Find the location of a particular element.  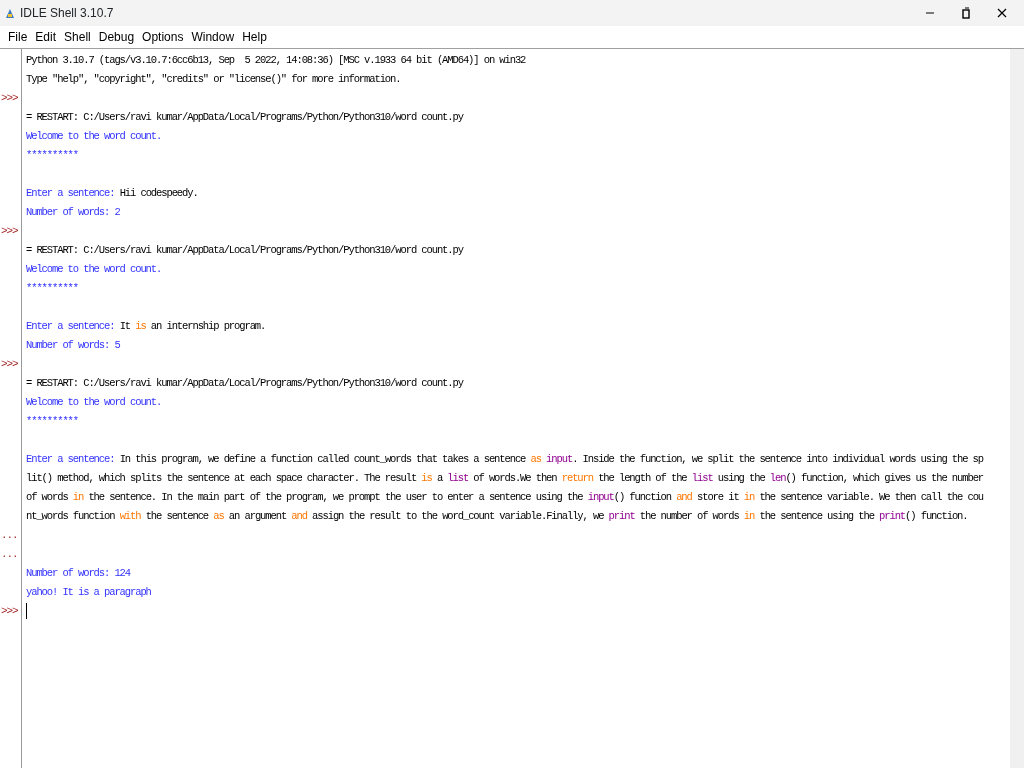

menu-item: Debug is located at coordinates (116, 37).